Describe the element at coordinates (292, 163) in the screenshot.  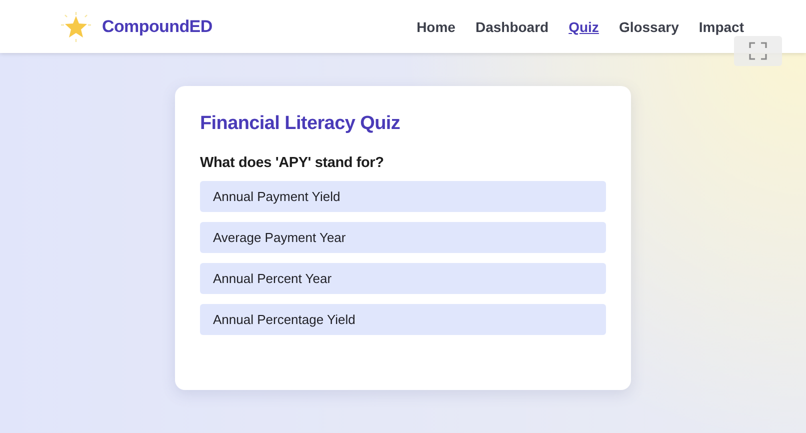
I see `question-text: What does 'APY' stand for?` at that location.